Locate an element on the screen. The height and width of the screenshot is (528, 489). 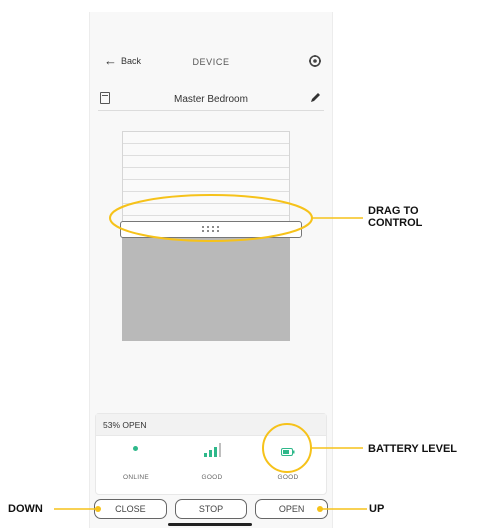
up-callout: UP is located at coordinates (377, 509).